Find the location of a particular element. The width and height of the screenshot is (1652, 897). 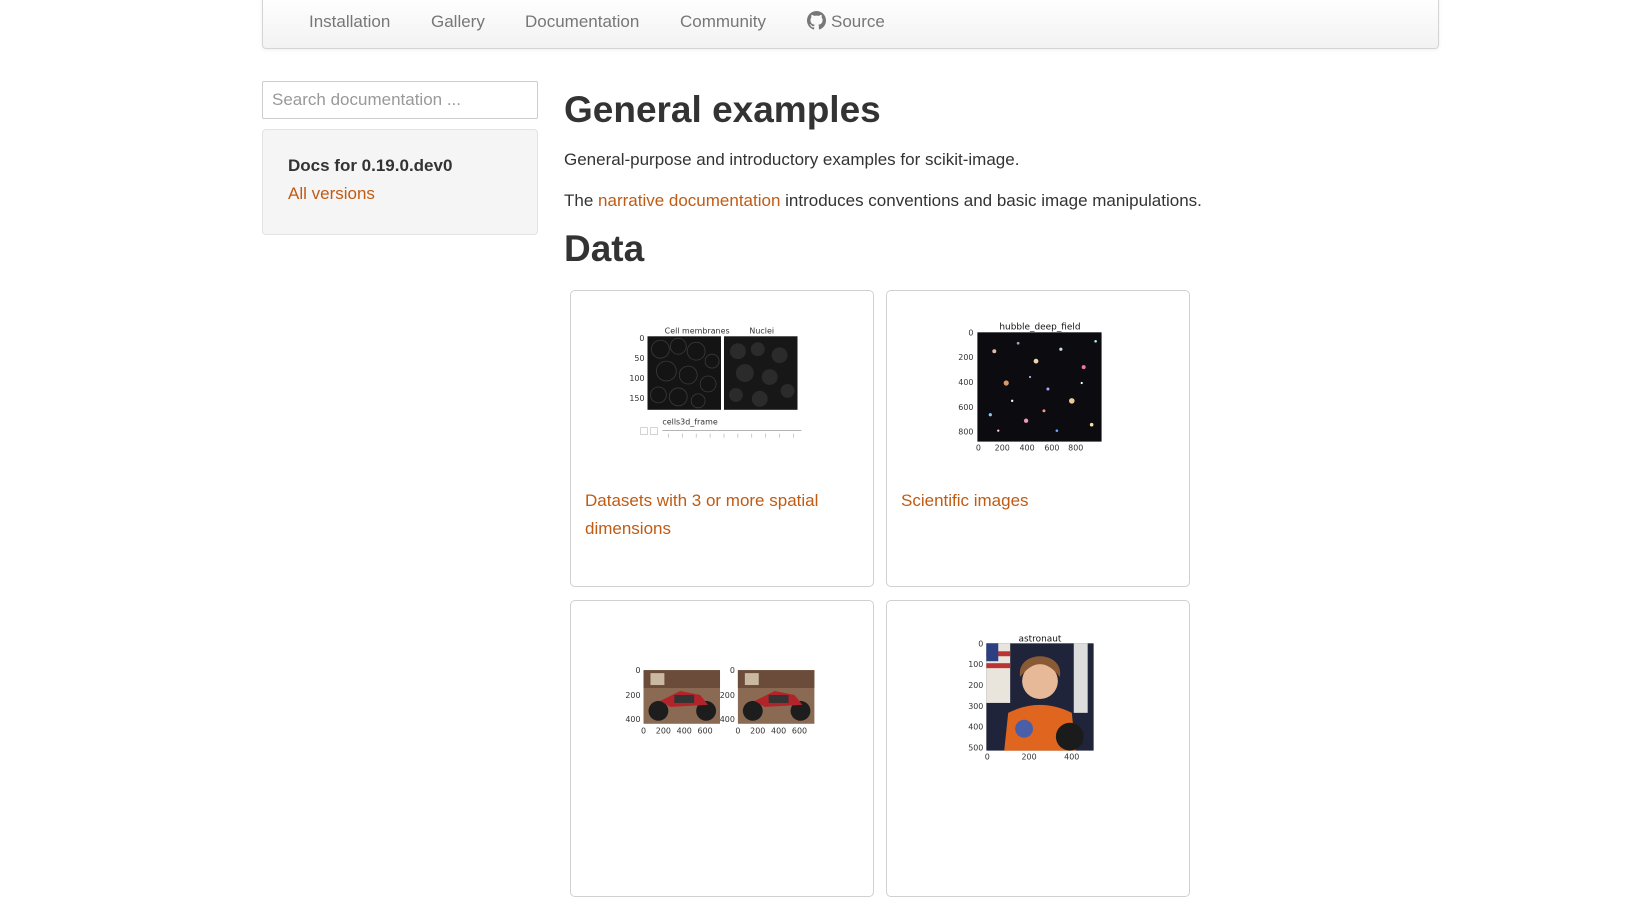

nav-gallery: Gallery is located at coordinates (458, 23).